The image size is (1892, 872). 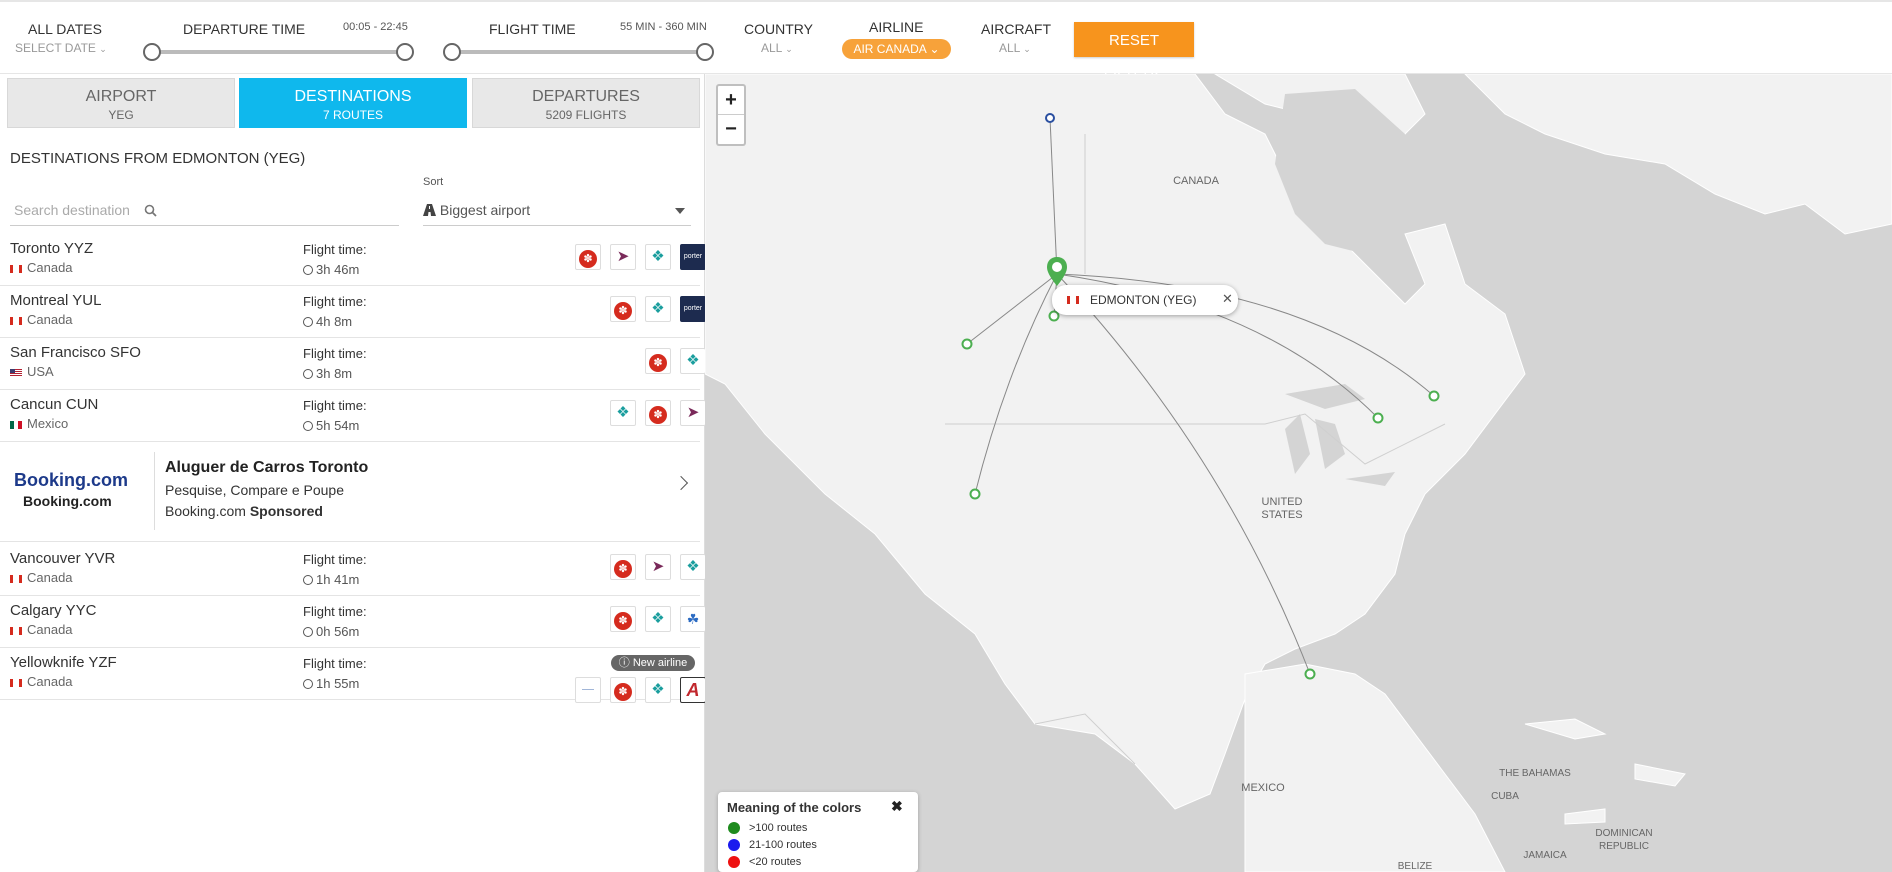 What do you see at coordinates (55, 300) in the screenshot?
I see `destination-name: Montreal YUL` at bounding box center [55, 300].